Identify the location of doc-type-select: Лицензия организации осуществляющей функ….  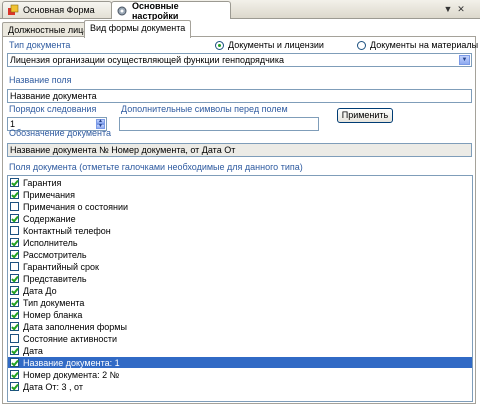
(239, 60).